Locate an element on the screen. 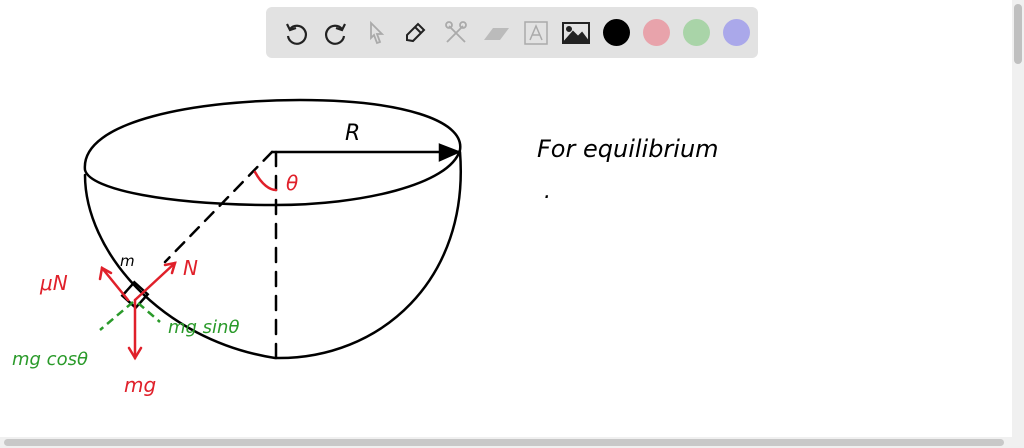 The height and width of the screenshot is (448, 1024). mass-label: m is located at coordinates (127, 261).